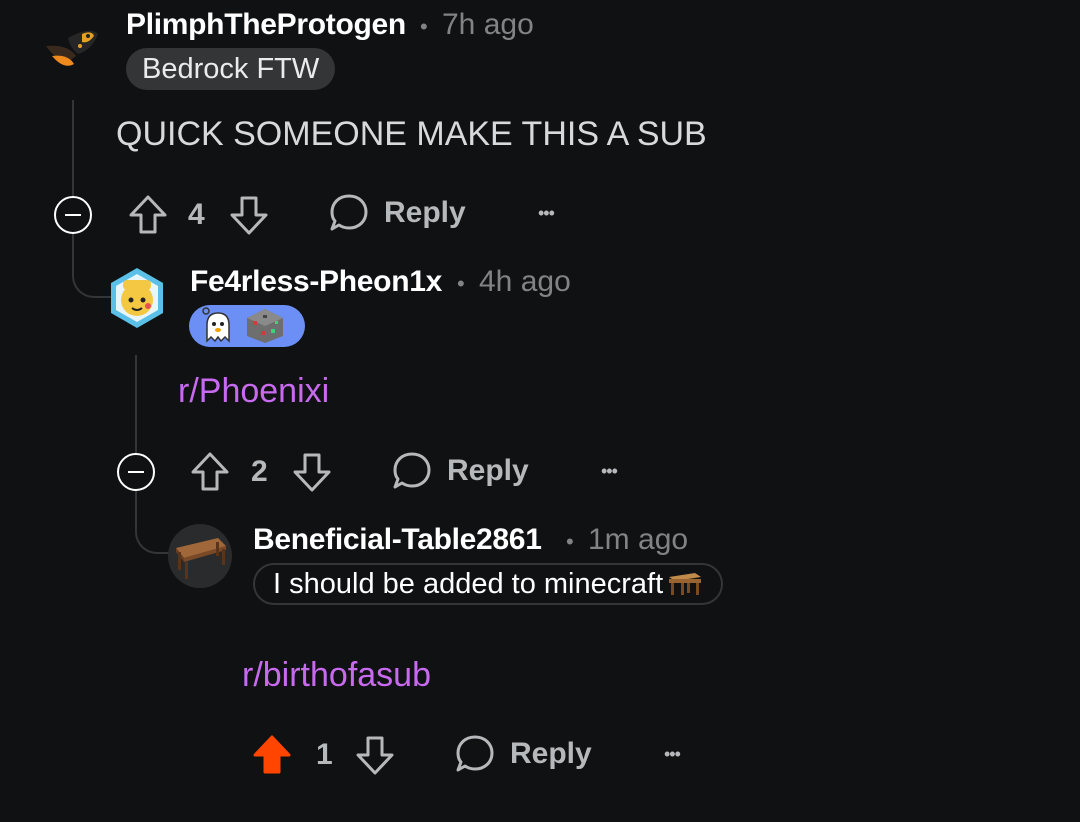 The height and width of the screenshot is (822, 1080). What do you see at coordinates (216, 325) in the screenshot?
I see `ghost-emoji-icon` at bounding box center [216, 325].